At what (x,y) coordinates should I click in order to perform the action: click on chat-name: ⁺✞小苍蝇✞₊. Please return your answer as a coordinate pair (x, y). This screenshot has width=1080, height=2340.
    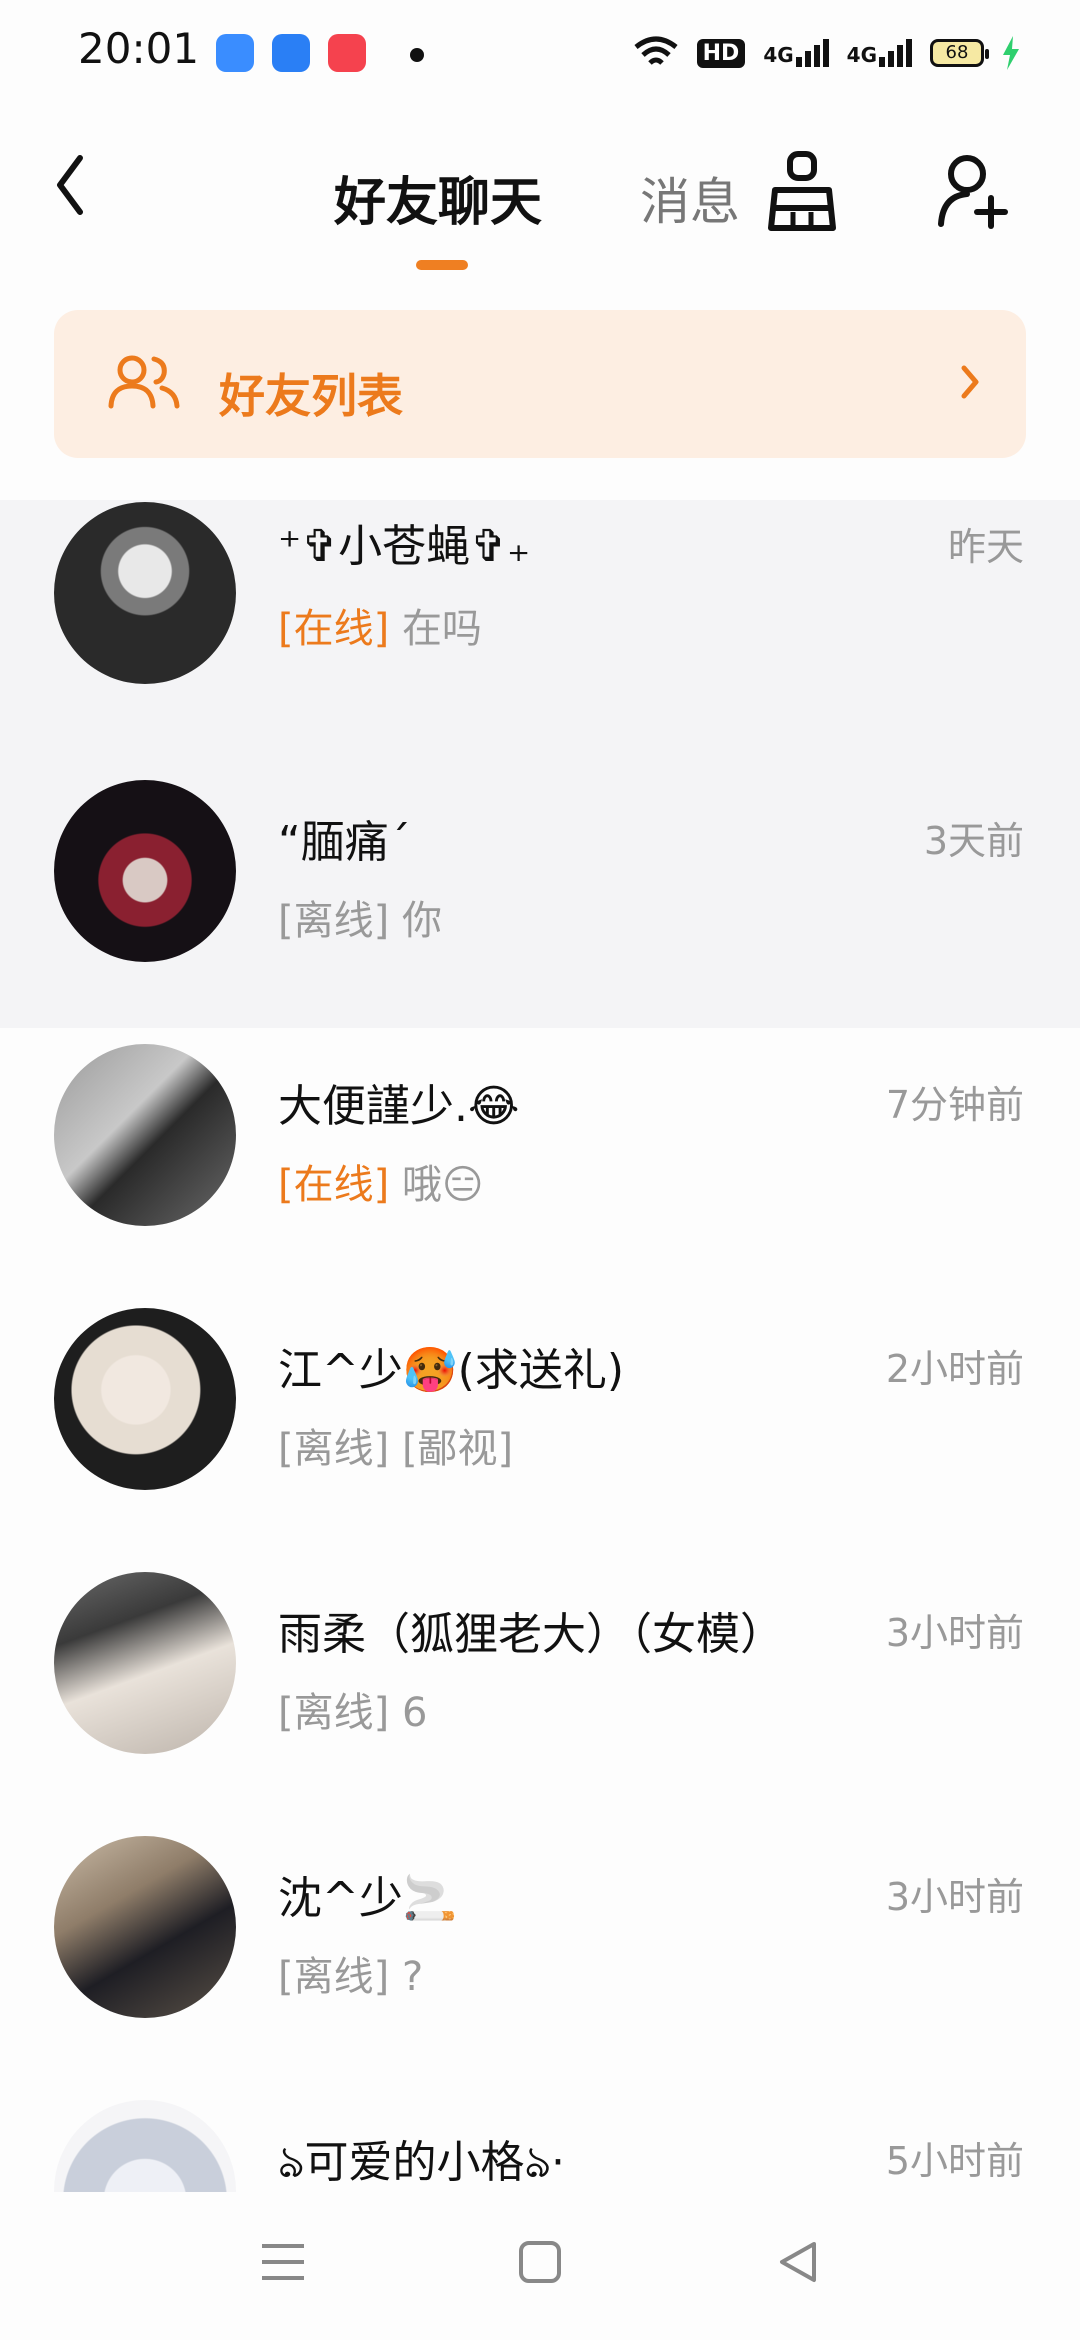
    Looking at the image, I should click on (404, 546).